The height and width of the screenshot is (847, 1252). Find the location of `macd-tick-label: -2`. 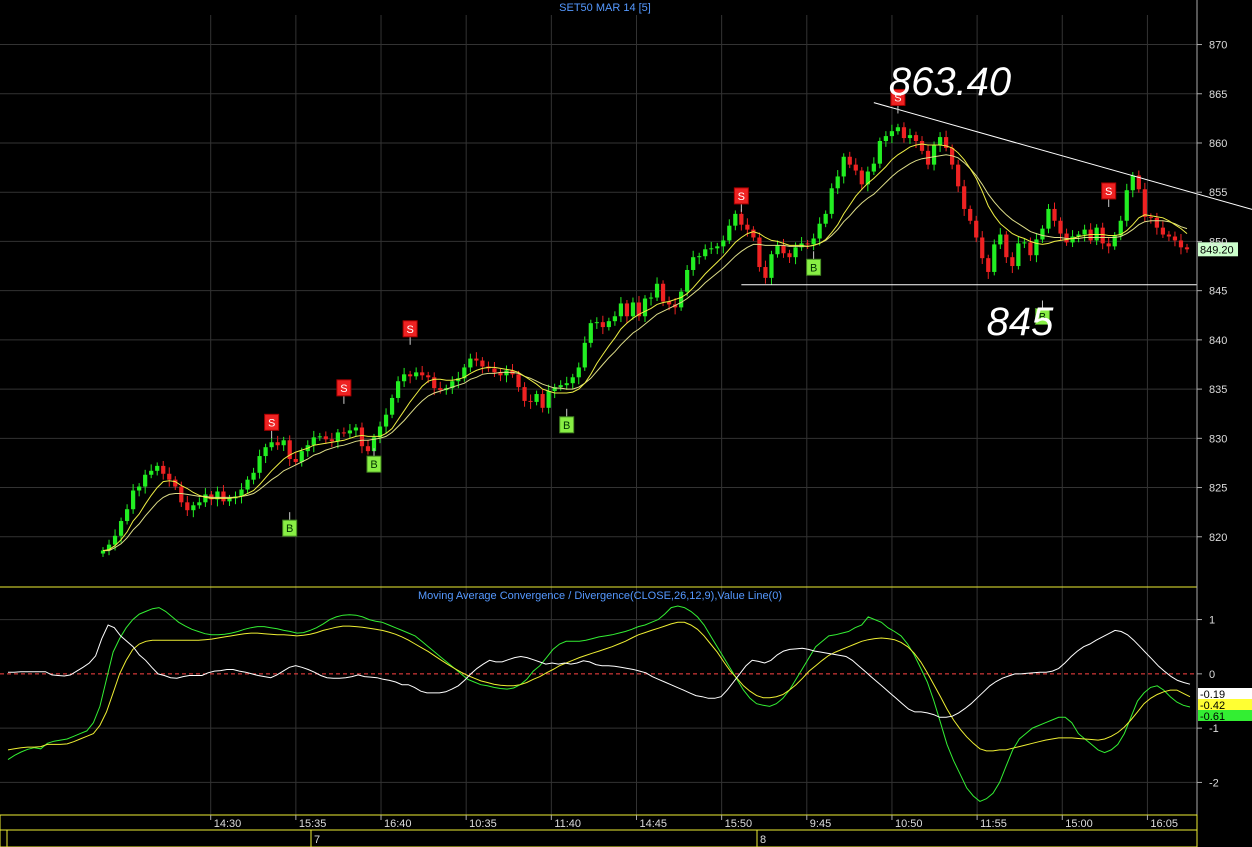

macd-tick-label: -2 is located at coordinates (1214, 783).